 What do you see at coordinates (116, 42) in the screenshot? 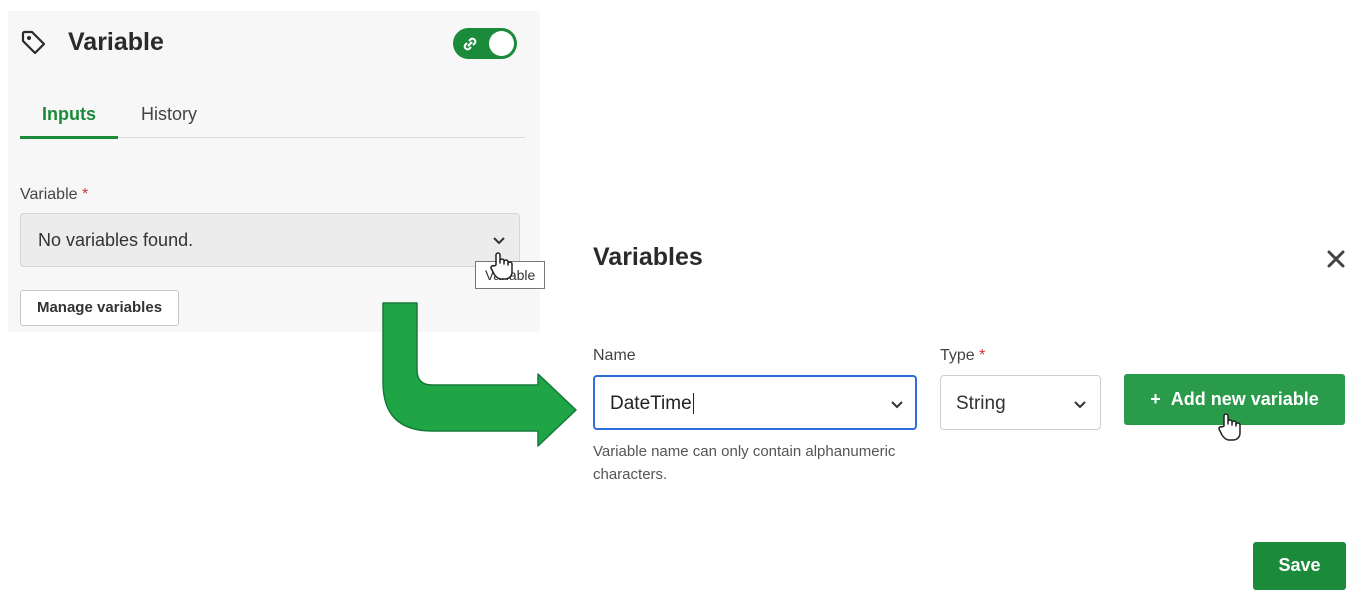
I see `panel-title: Variable` at bounding box center [116, 42].